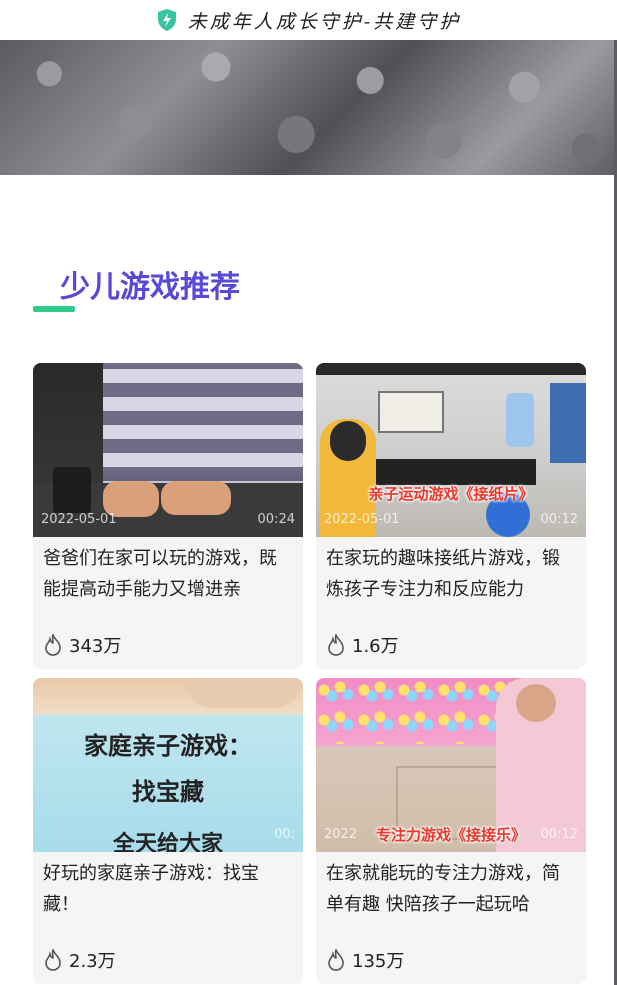  Describe the element at coordinates (167, 842) in the screenshot. I see `thumbnail-caption: 全天给大家` at that location.